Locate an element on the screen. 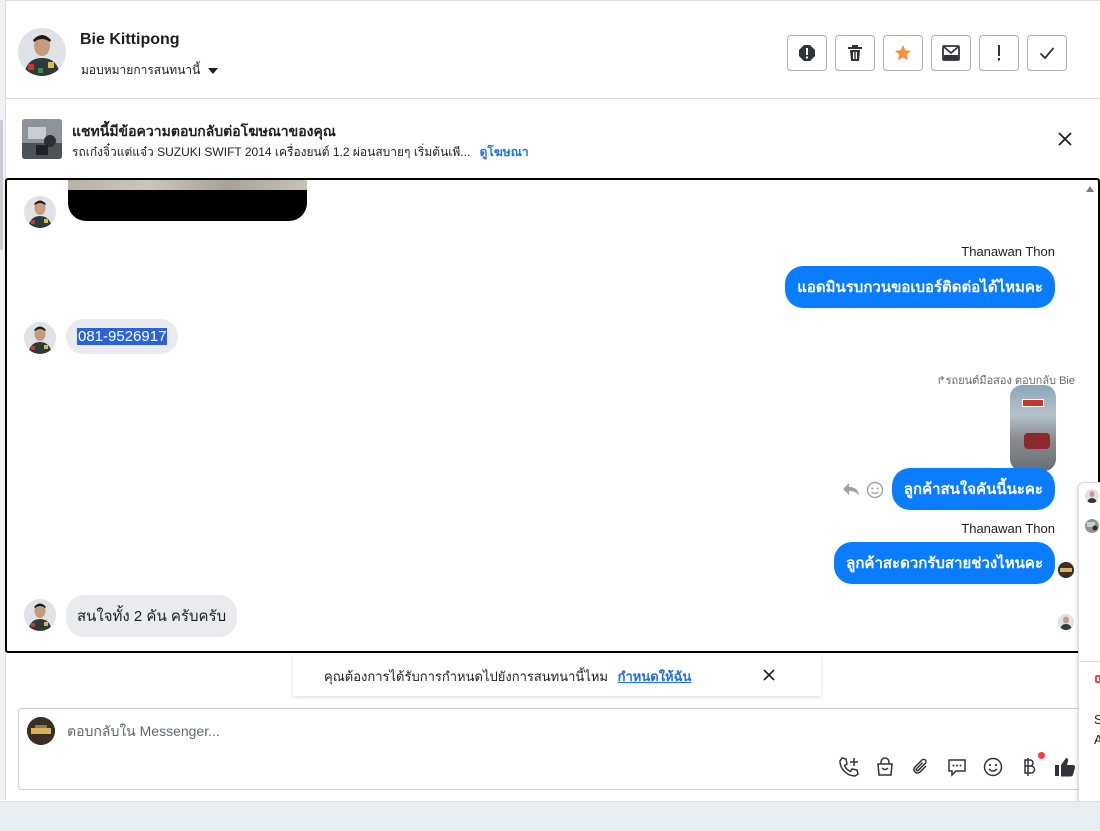 The width and height of the screenshot is (1100, 831). assign-to-me-link: กำหนดให้ฉัน is located at coordinates (655, 676).